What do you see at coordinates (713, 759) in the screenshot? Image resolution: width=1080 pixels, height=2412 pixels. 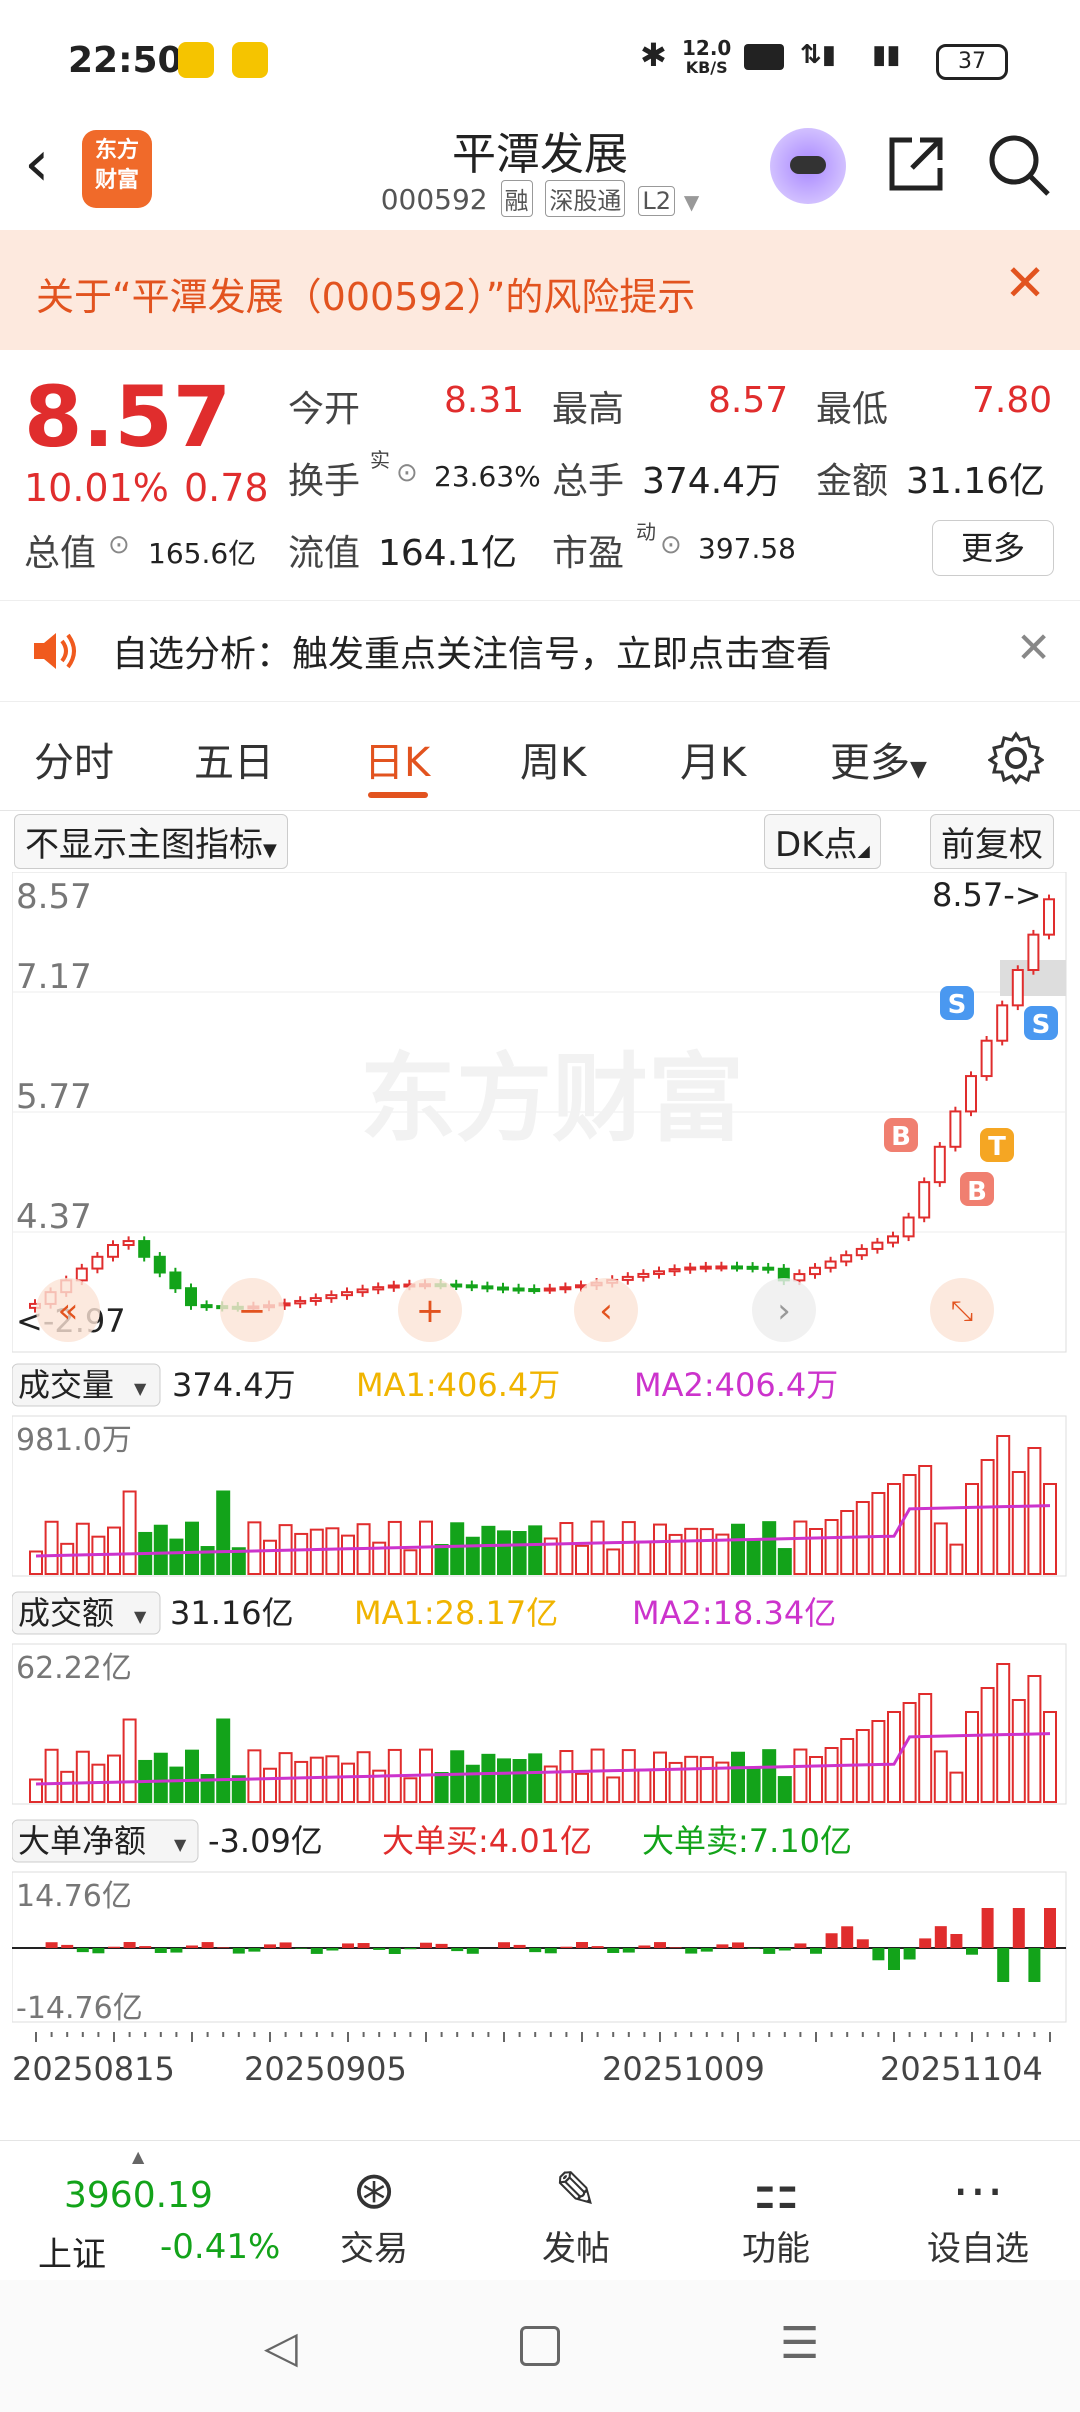 I see `tab-monthly-k: 月K` at bounding box center [713, 759].